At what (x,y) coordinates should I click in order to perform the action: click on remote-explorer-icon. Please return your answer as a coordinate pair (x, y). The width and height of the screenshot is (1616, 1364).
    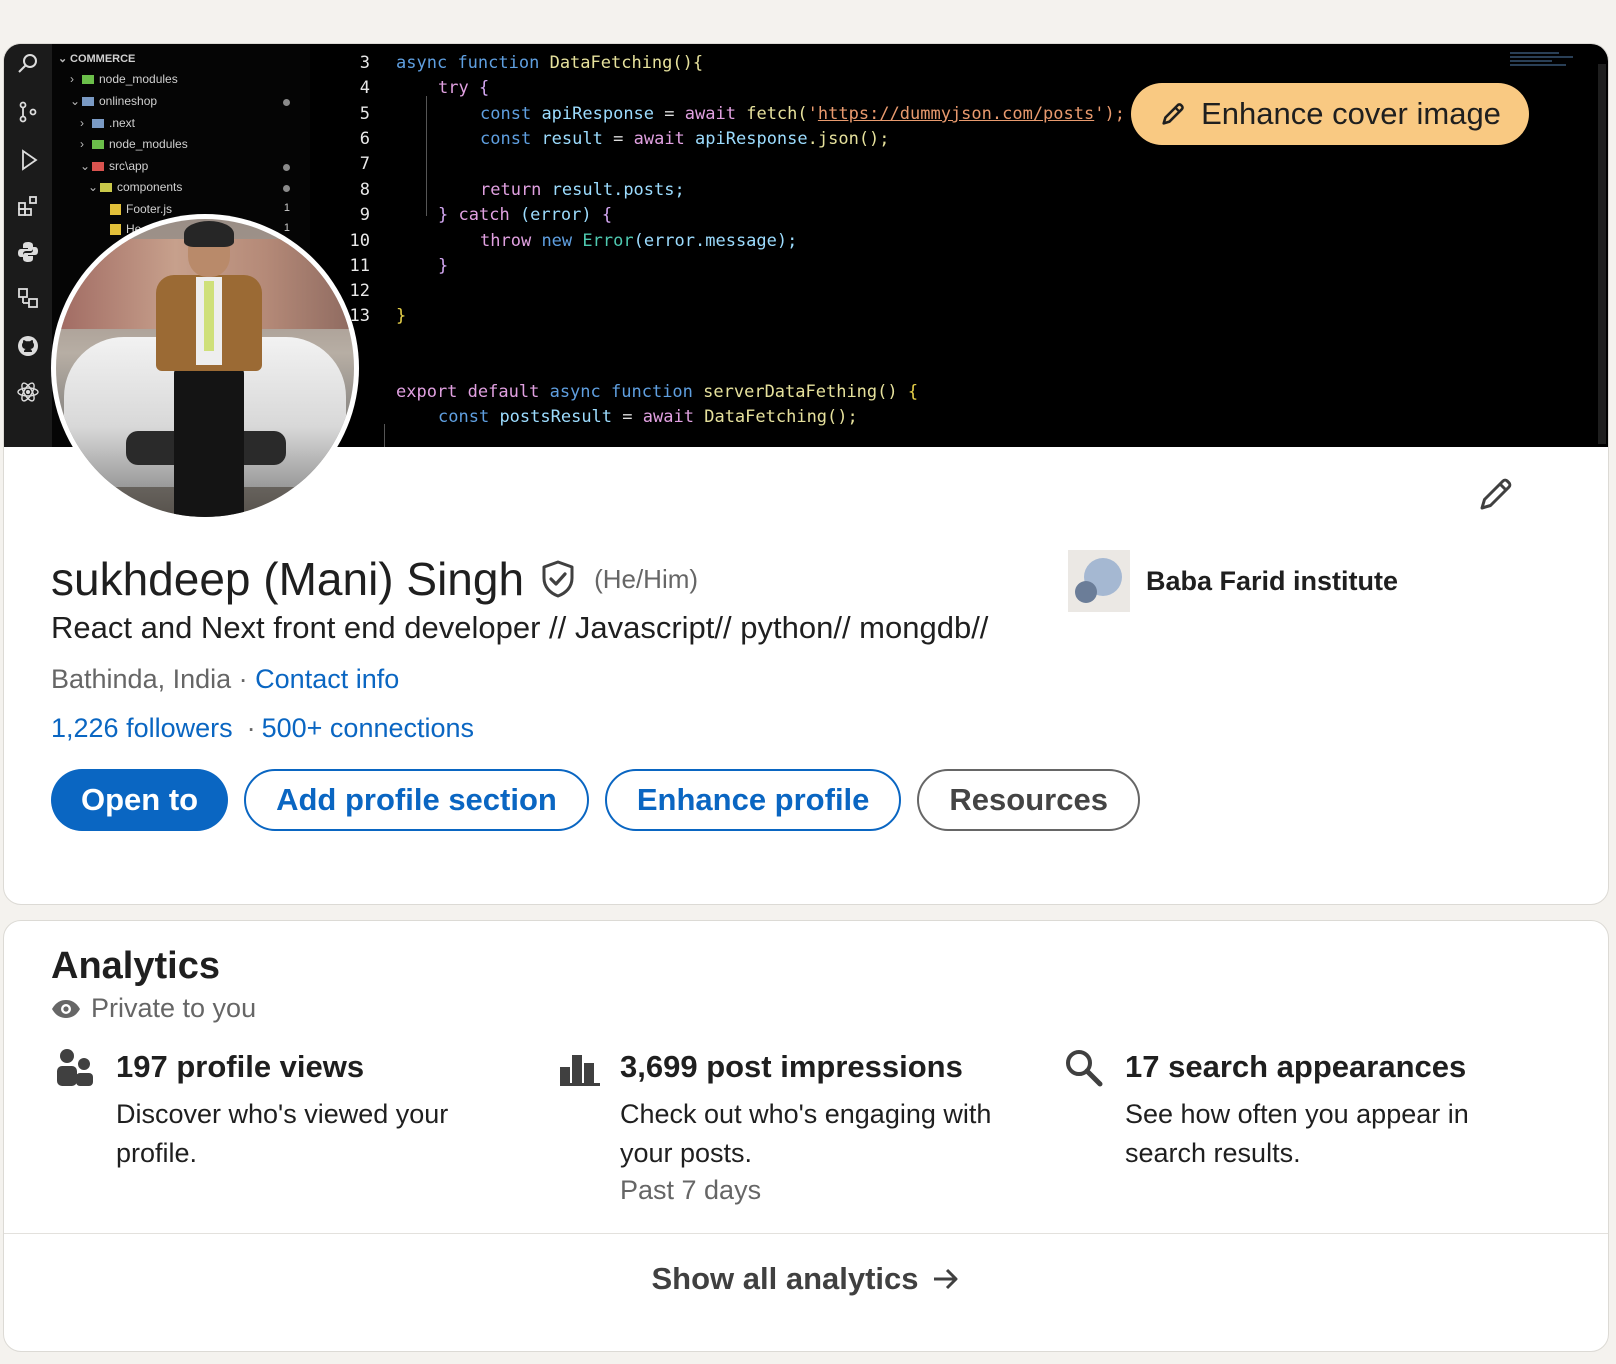
    Looking at the image, I should click on (28, 298).